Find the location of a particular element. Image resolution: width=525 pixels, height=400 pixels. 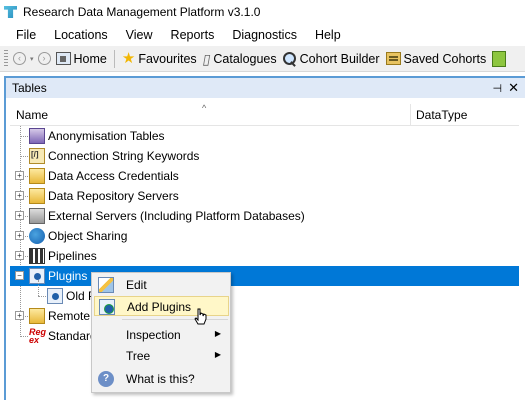

menu-view: View is located at coordinates (139, 35).